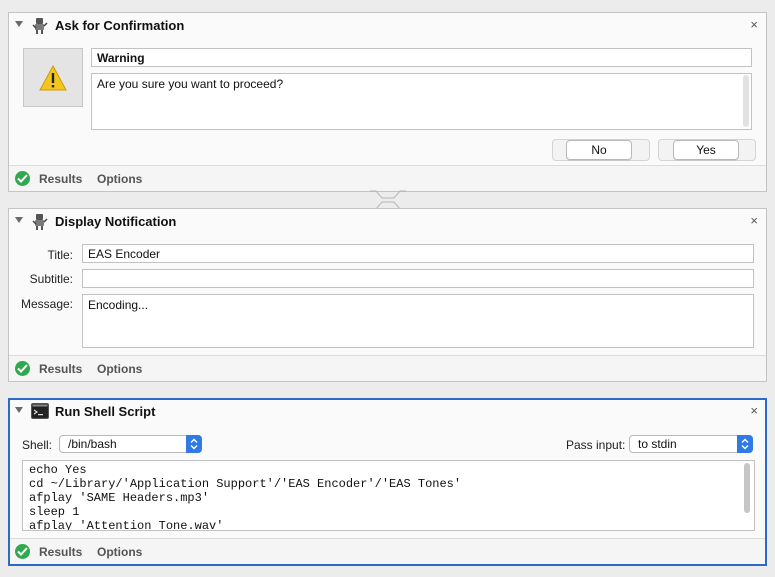 This screenshot has height=577, width=775. What do you see at coordinates (418, 253) in the screenshot?
I see `title-field: EAS Encoder` at bounding box center [418, 253].